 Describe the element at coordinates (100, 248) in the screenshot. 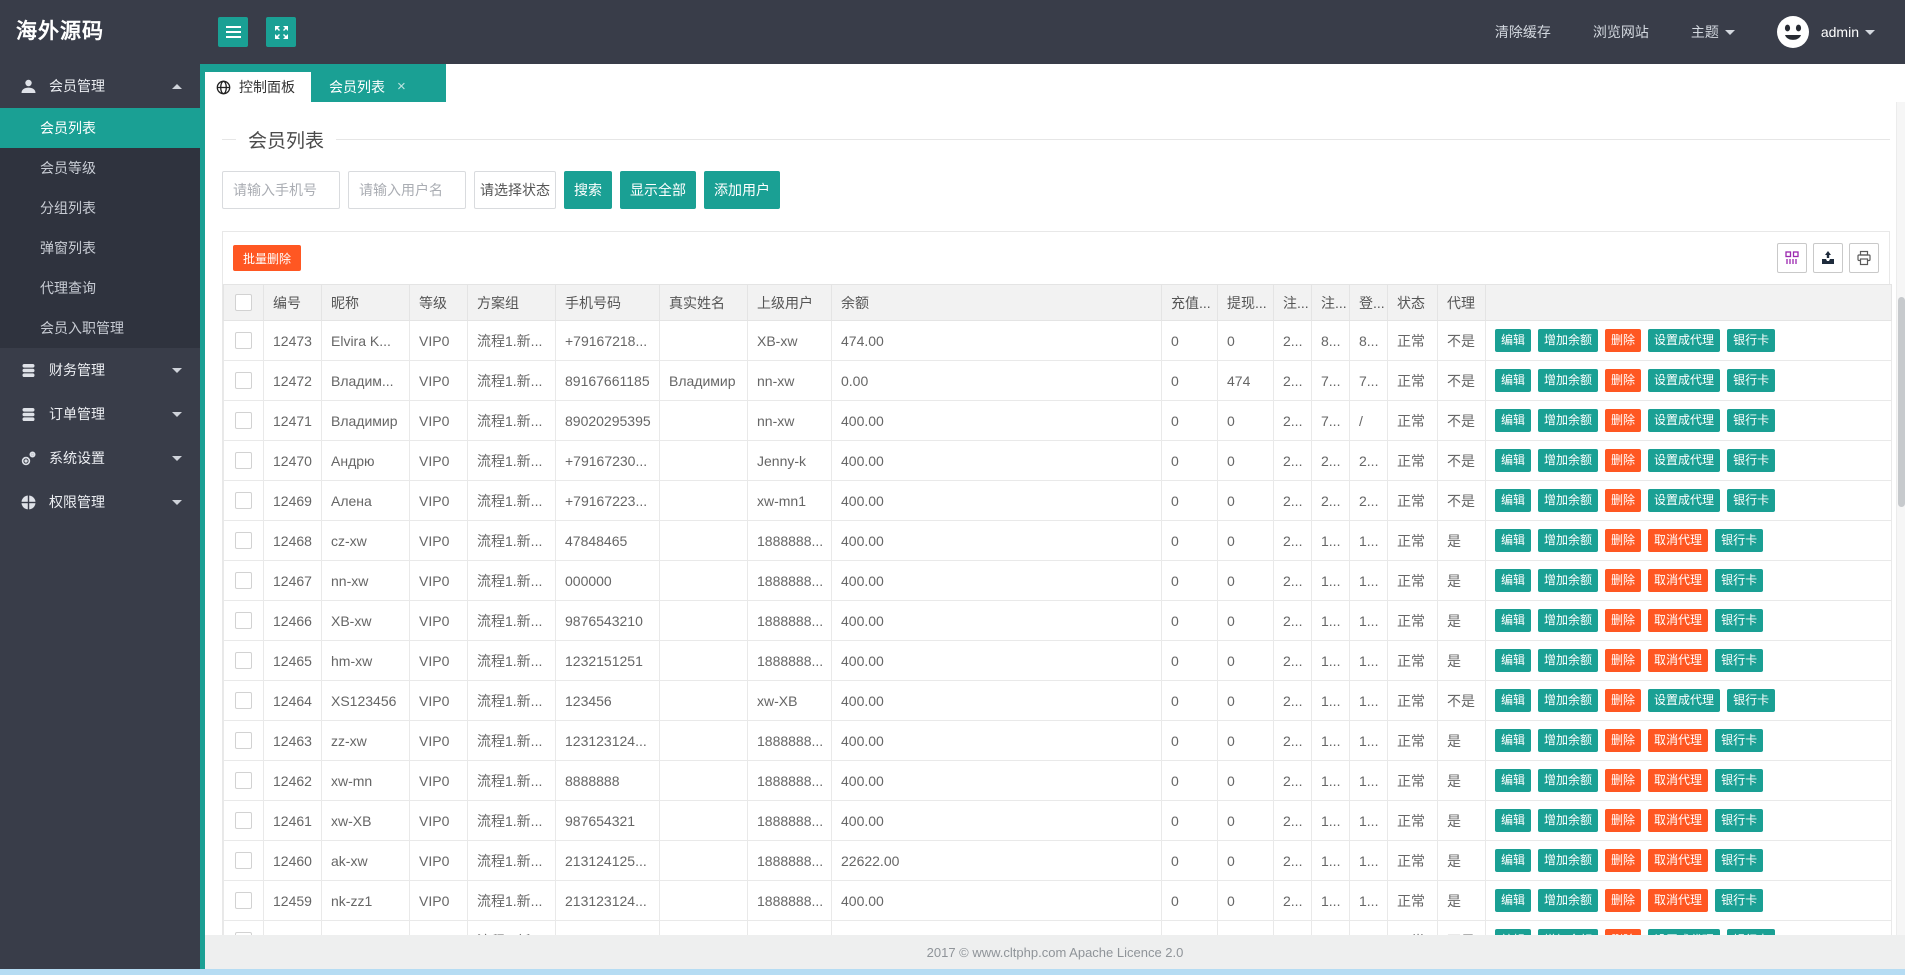

I see `sidebar-item-0-3: 弹窗列表` at that location.